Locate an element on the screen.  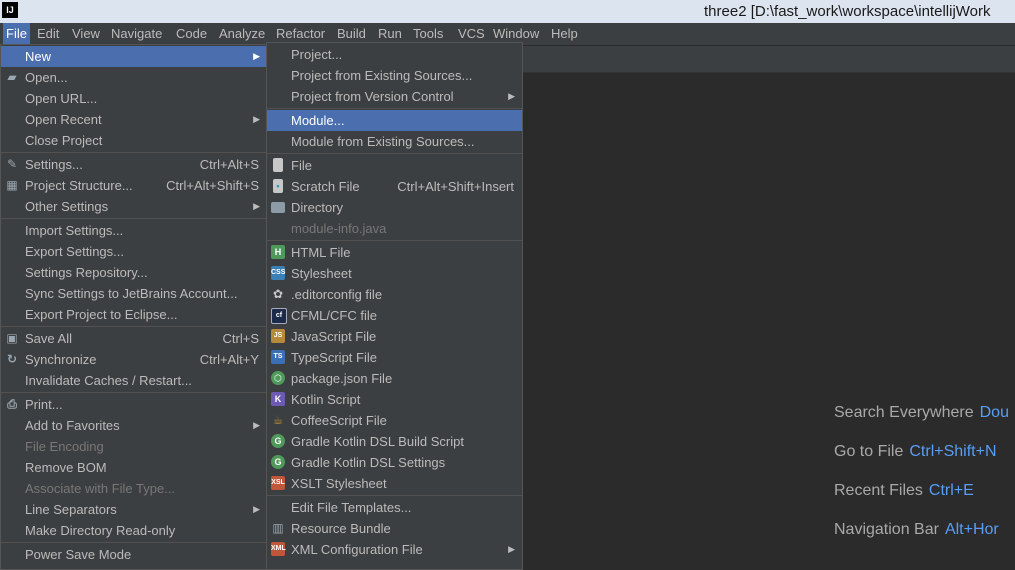
menu-item-label: TypeScript File is located at coordinates (334, 357).